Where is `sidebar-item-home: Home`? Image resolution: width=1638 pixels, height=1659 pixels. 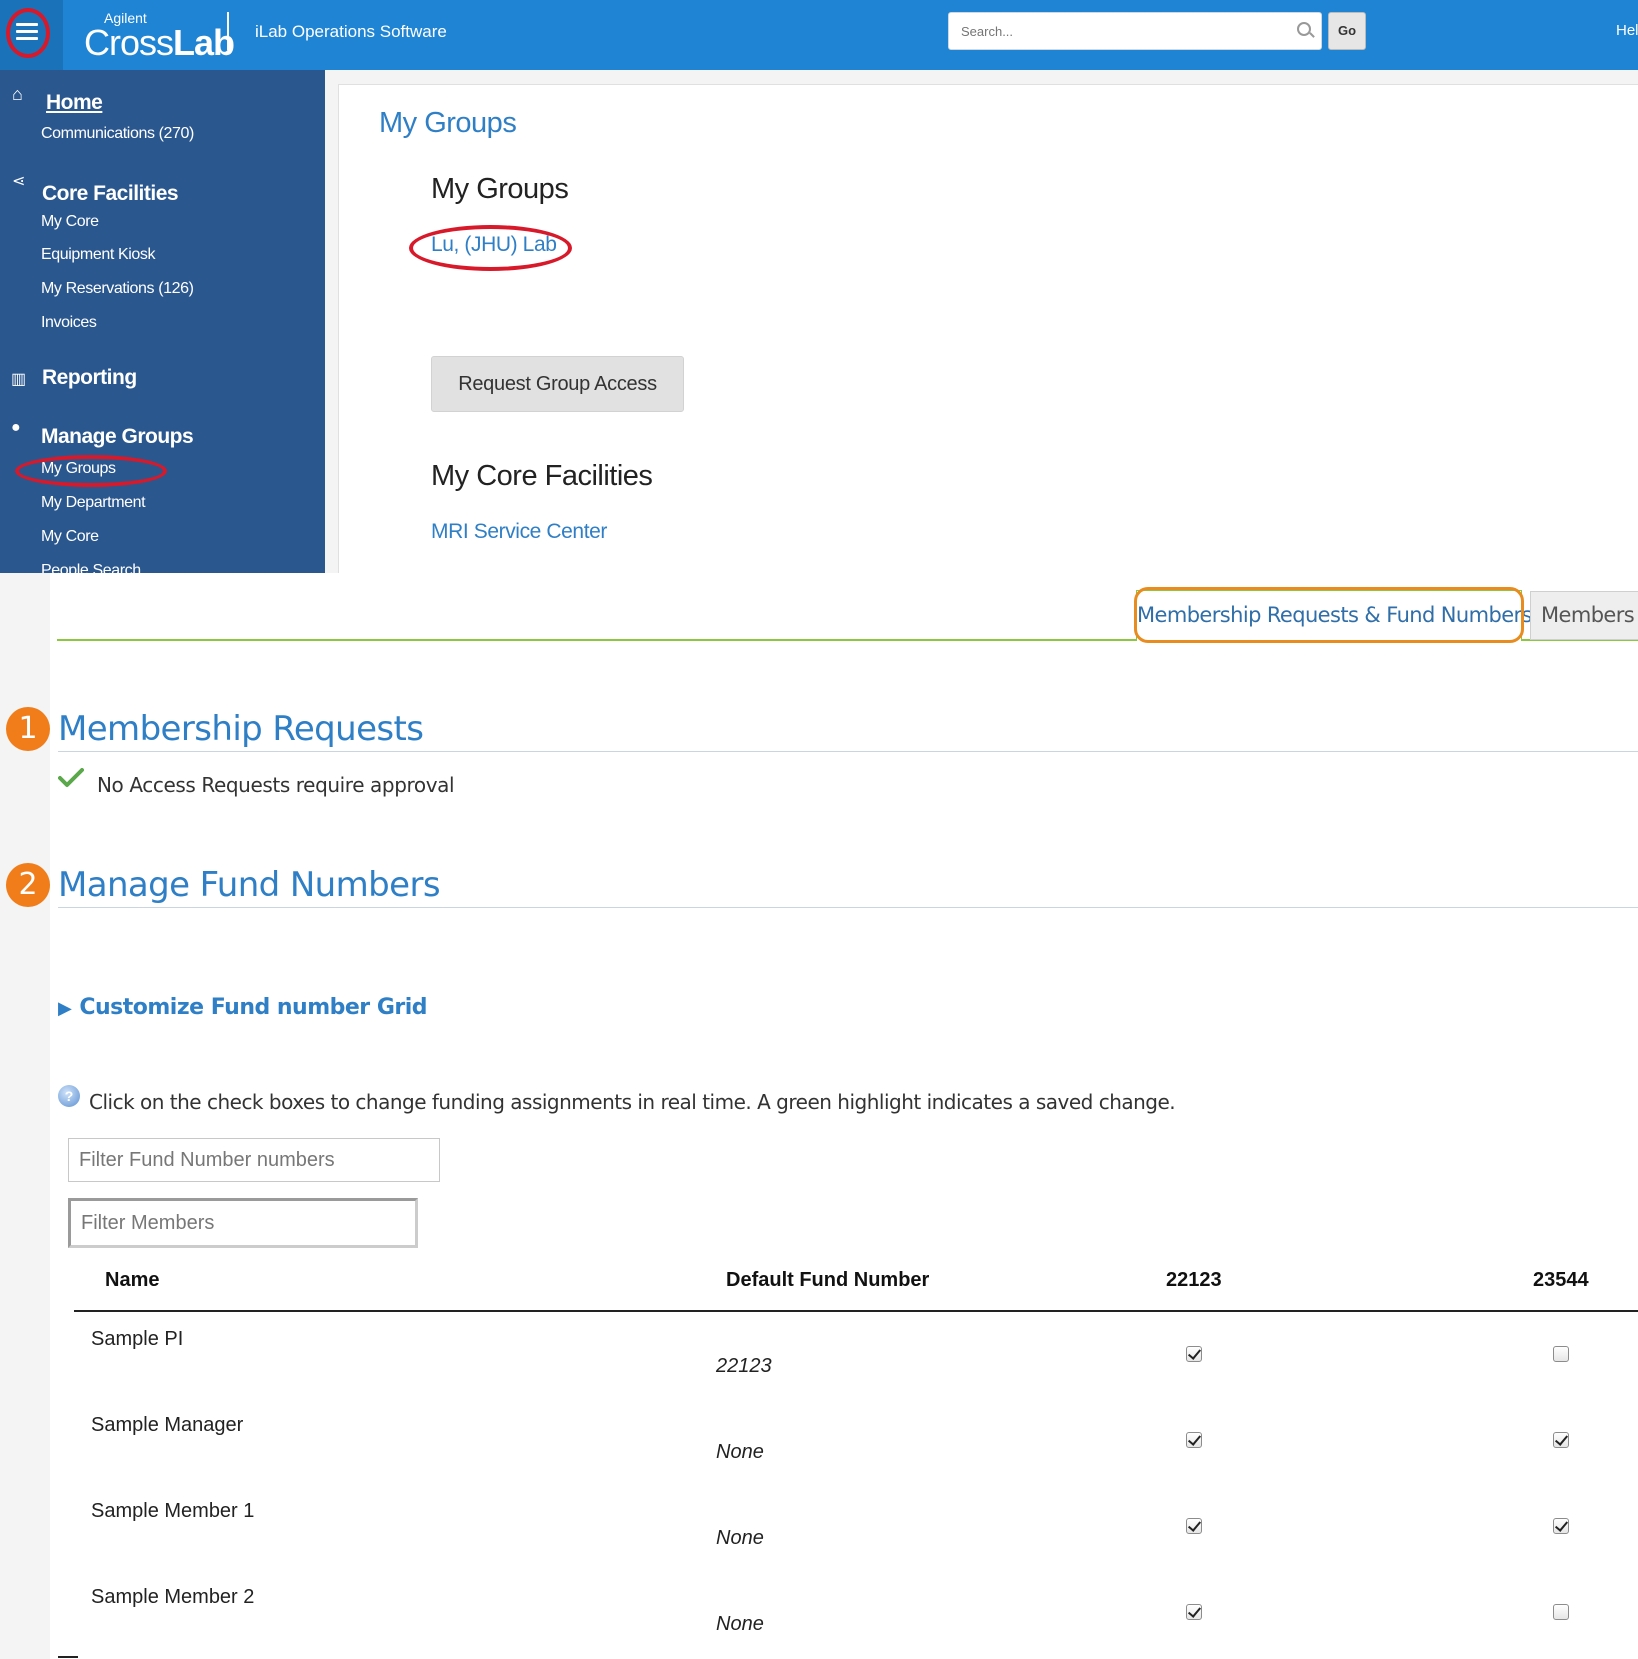
sidebar-item-home: Home is located at coordinates (74, 103).